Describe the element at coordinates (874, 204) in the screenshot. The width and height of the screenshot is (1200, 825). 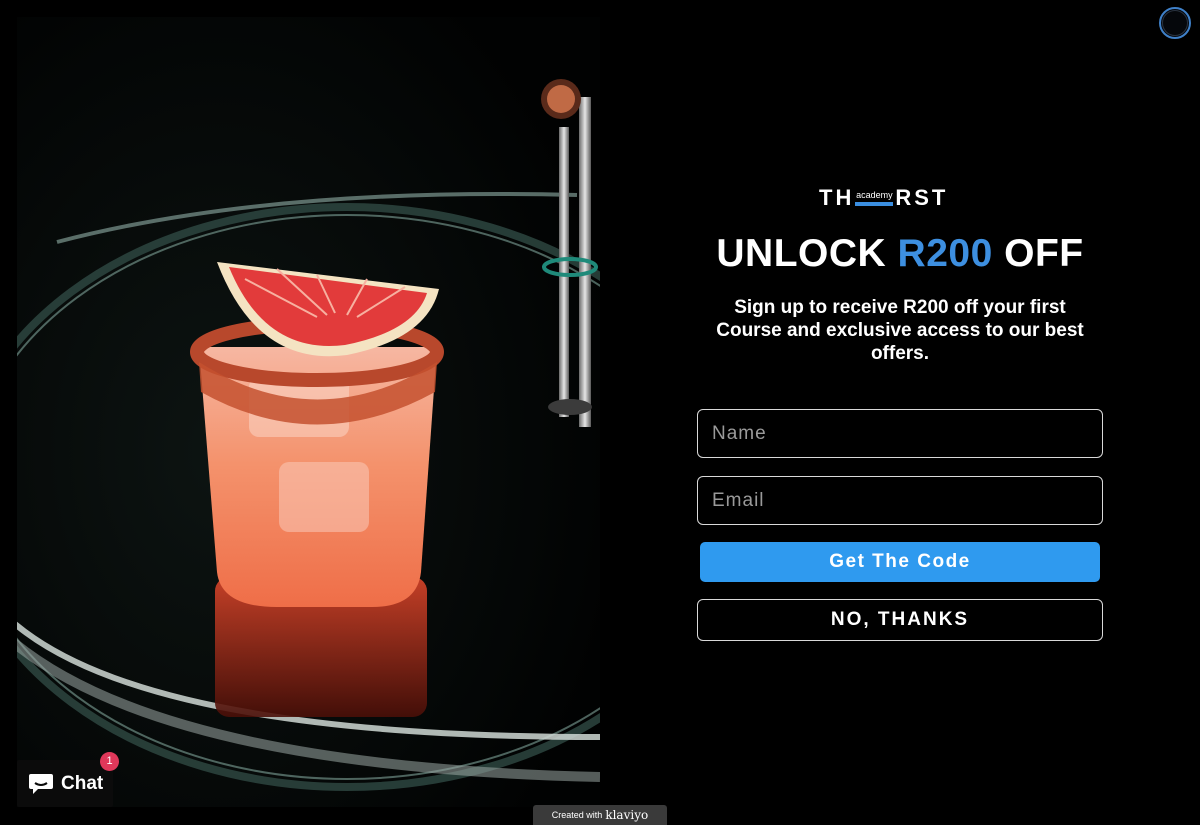
I see `logo-bar` at that location.